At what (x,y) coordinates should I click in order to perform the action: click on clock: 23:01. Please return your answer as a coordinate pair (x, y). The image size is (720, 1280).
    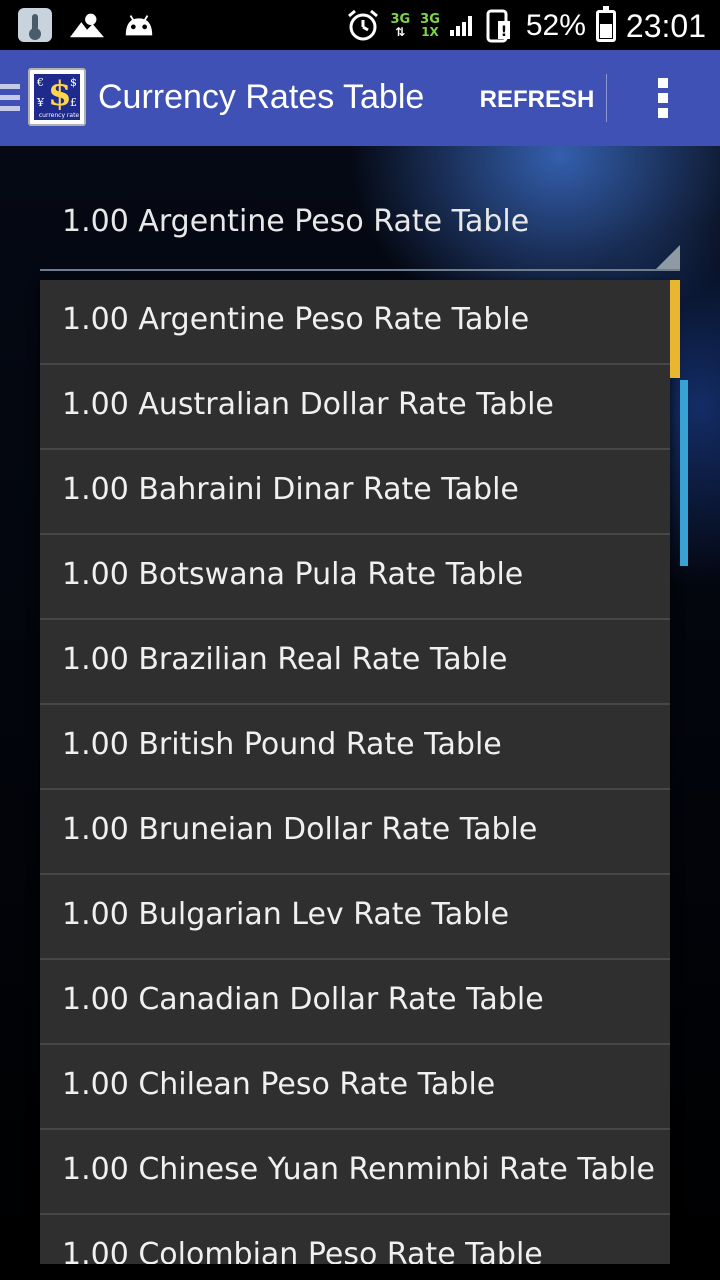
    Looking at the image, I should click on (665, 25).